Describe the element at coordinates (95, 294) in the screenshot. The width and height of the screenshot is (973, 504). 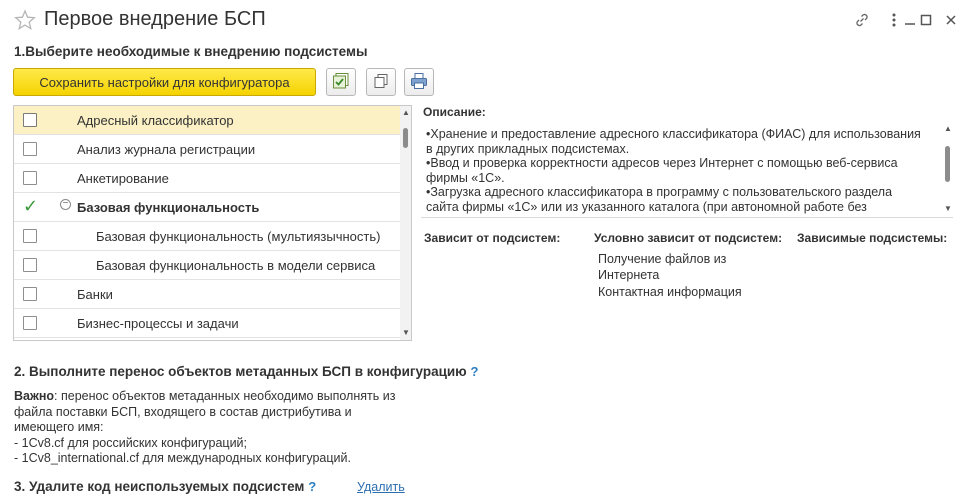
I see `list-item-label: Банки` at that location.